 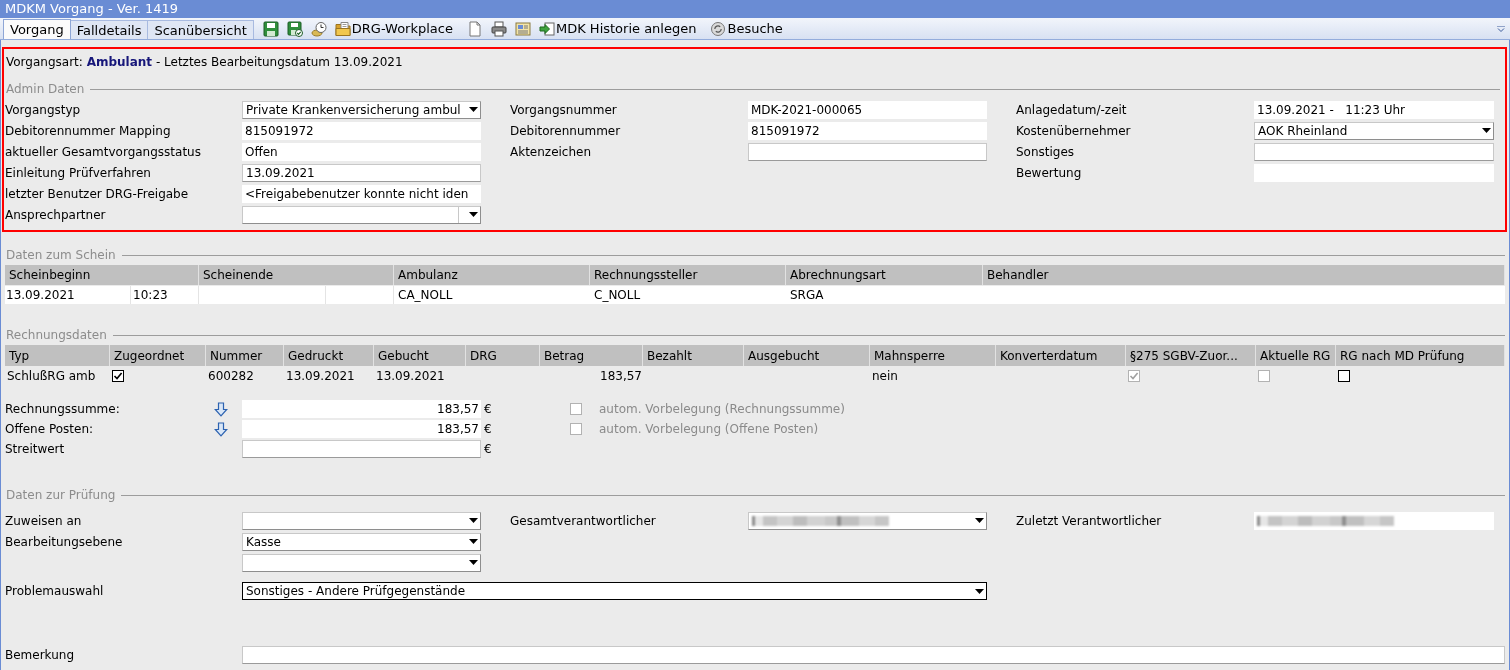 What do you see at coordinates (551, 152) in the screenshot?
I see `field-label: Aktenzeichen` at bounding box center [551, 152].